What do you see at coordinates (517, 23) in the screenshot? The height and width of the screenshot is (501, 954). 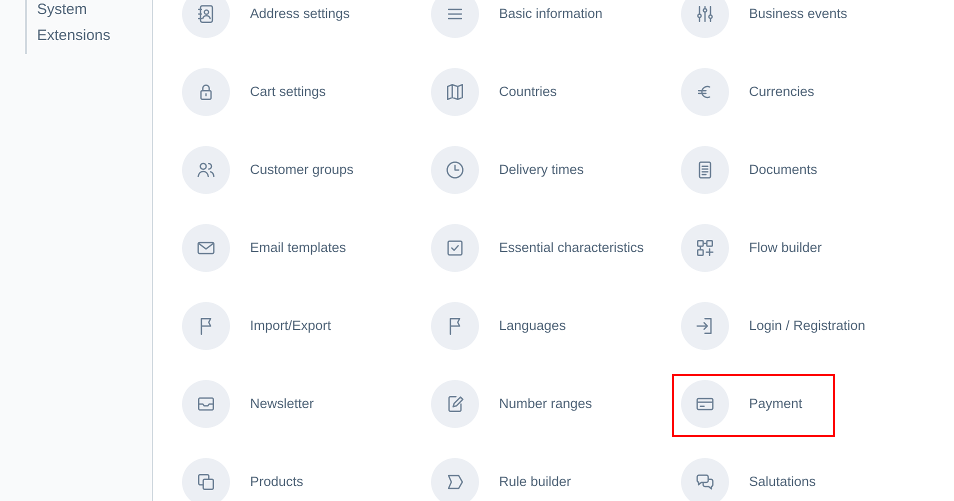 I see `settings-item: Basic information` at bounding box center [517, 23].